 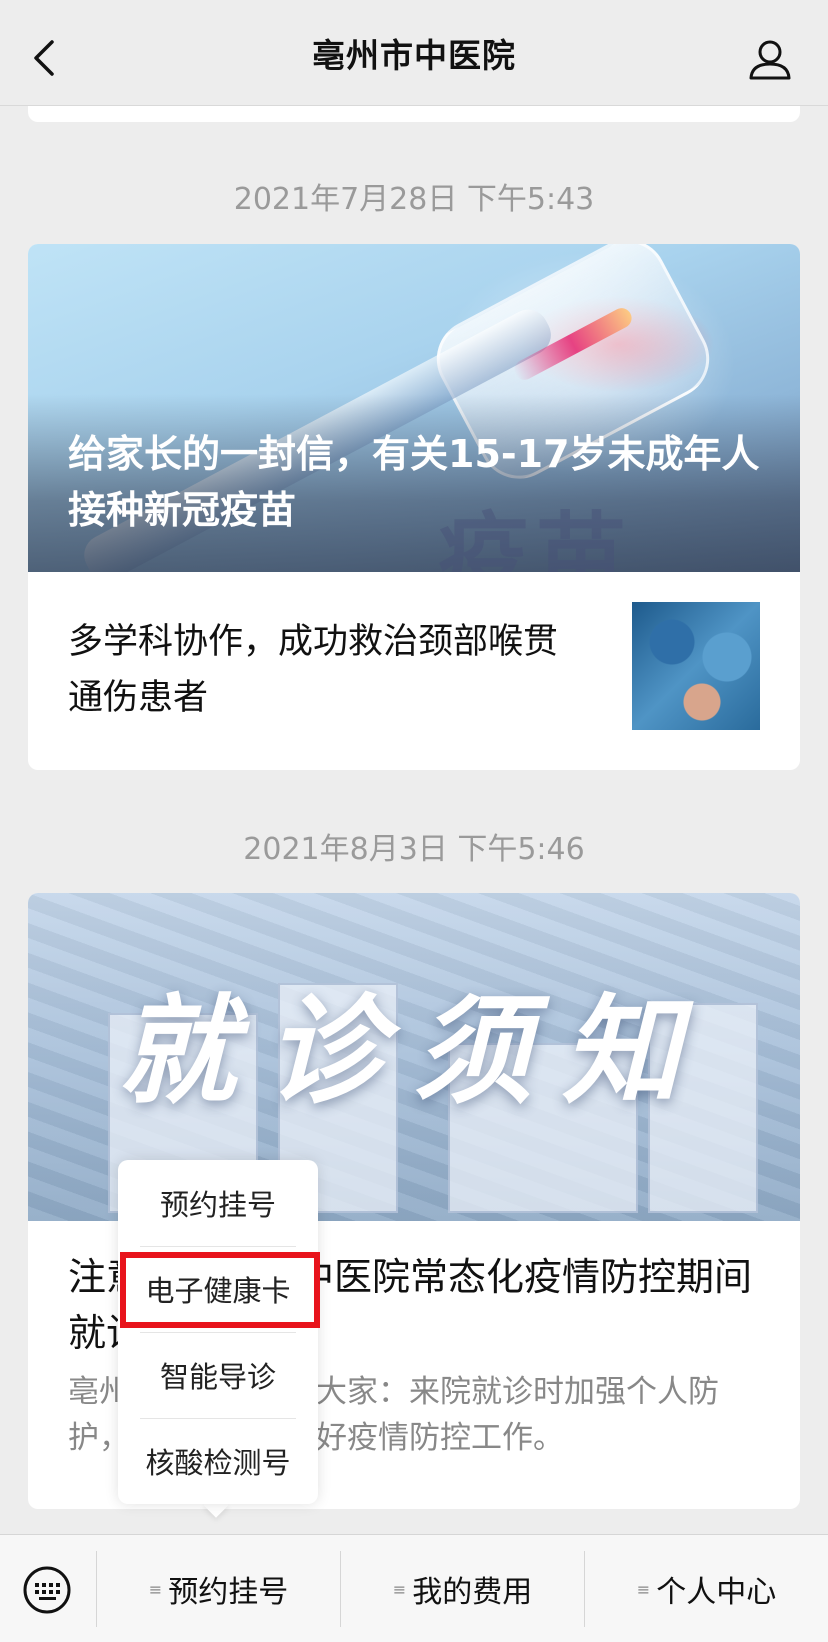 What do you see at coordinates (414, 849) in the screenshot?
I see `message-timestamp: 2021年8月3日 下午5:46` at bounding box center [414, 849].